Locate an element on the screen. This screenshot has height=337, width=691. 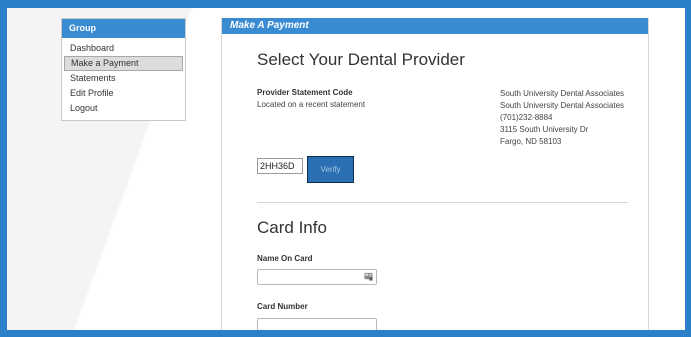
name-on-card-label: Name On Card is located at coordinates (285, 258).